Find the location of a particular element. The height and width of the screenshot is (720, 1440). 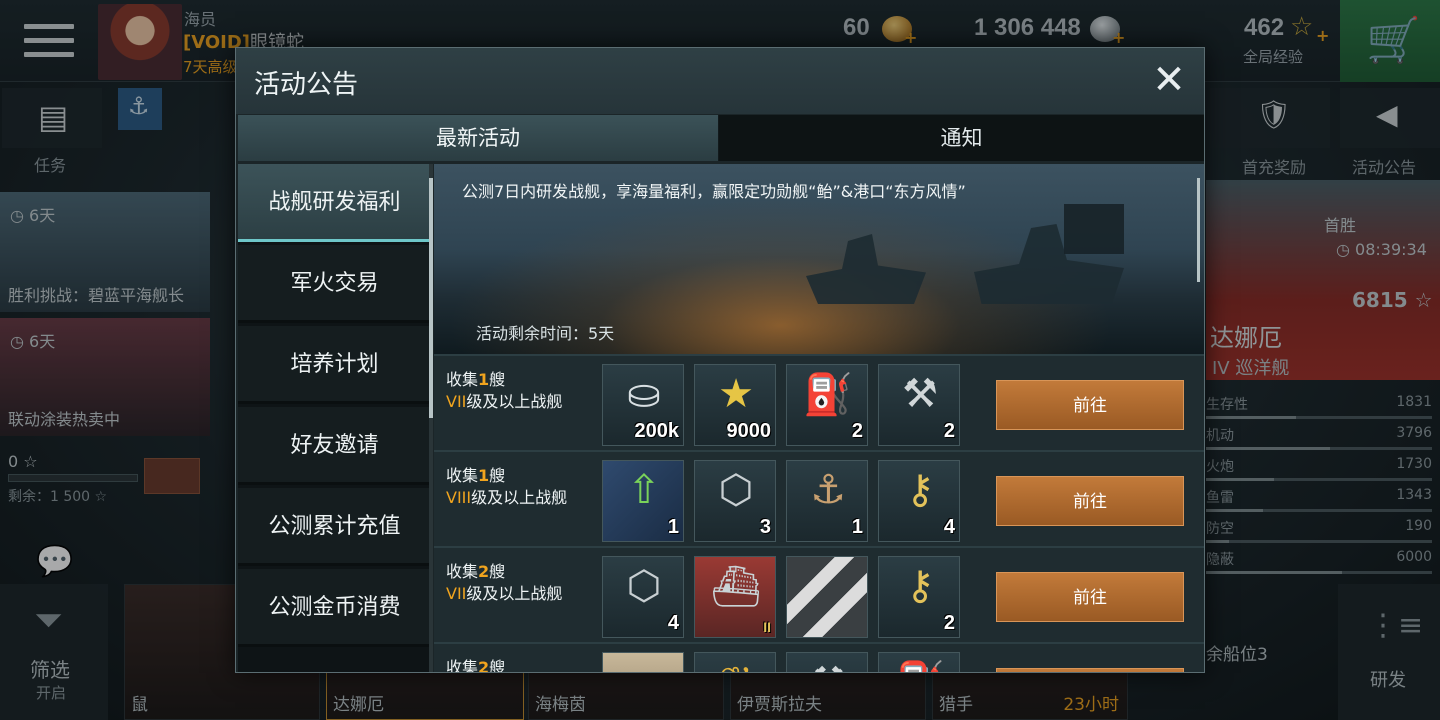

laurel-icon: ❦ is located at coordinates (735, 662).